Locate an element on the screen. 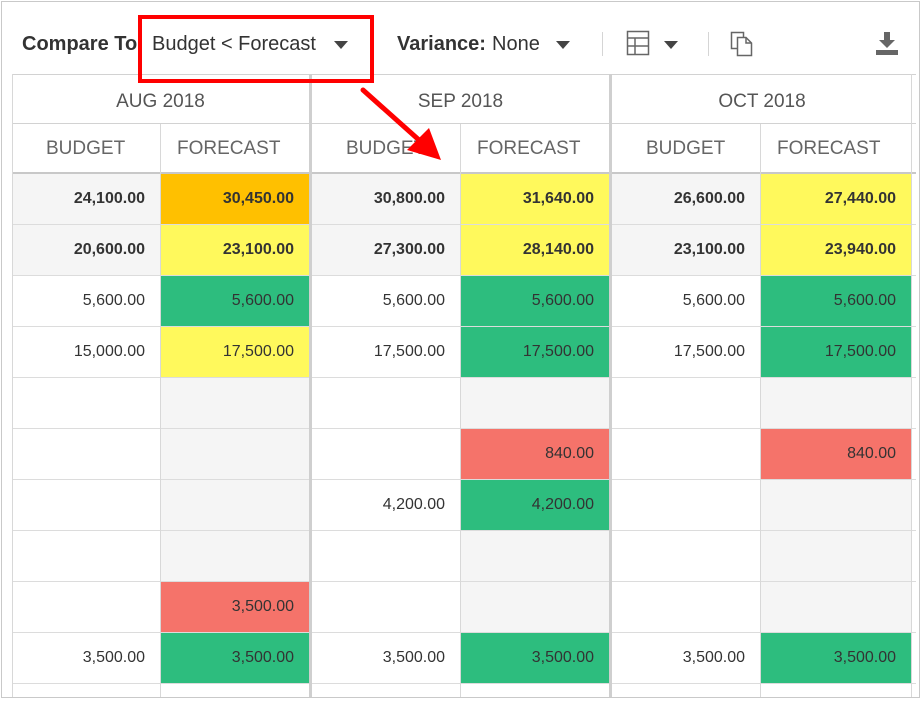 The image size is (923, 701). variance-value: None is located at coordinates (516, 44).